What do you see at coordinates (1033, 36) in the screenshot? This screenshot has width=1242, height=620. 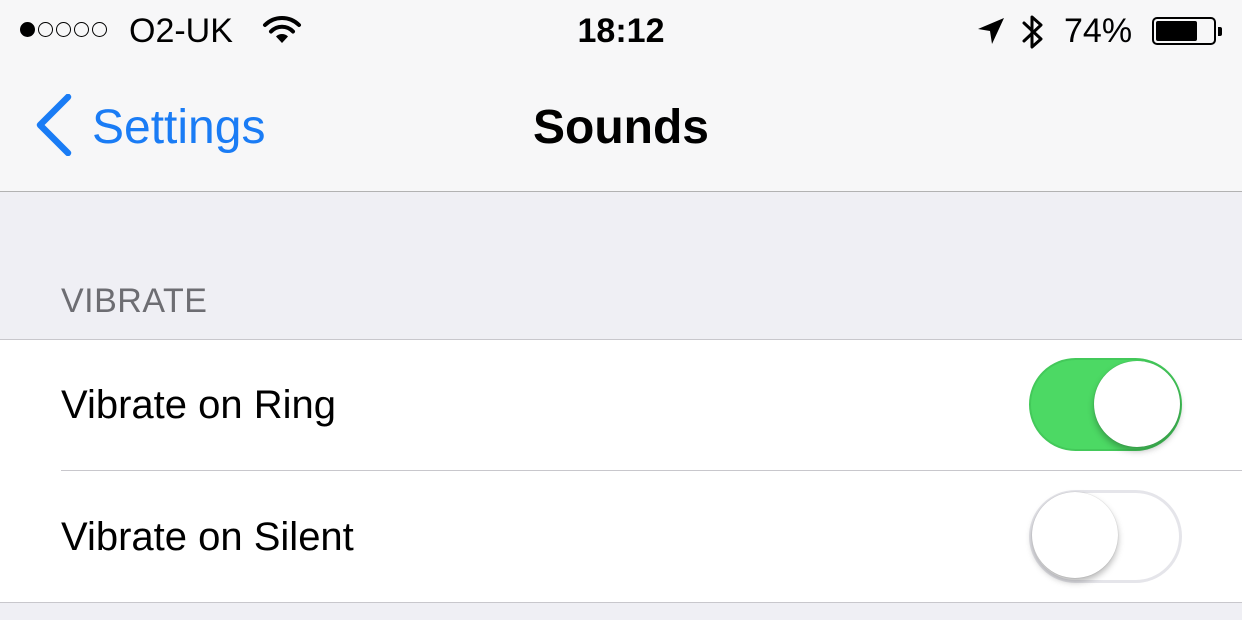 I see `bluetooth-icon` at bounding box center [1033, 36].